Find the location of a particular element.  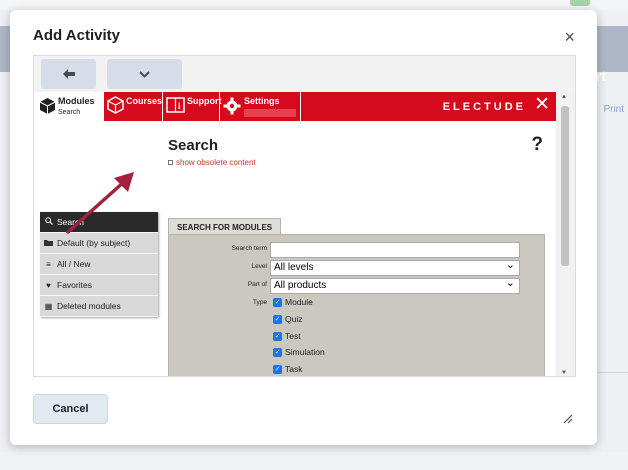

part-of-label: Part of is located at coordinates (257, 284).